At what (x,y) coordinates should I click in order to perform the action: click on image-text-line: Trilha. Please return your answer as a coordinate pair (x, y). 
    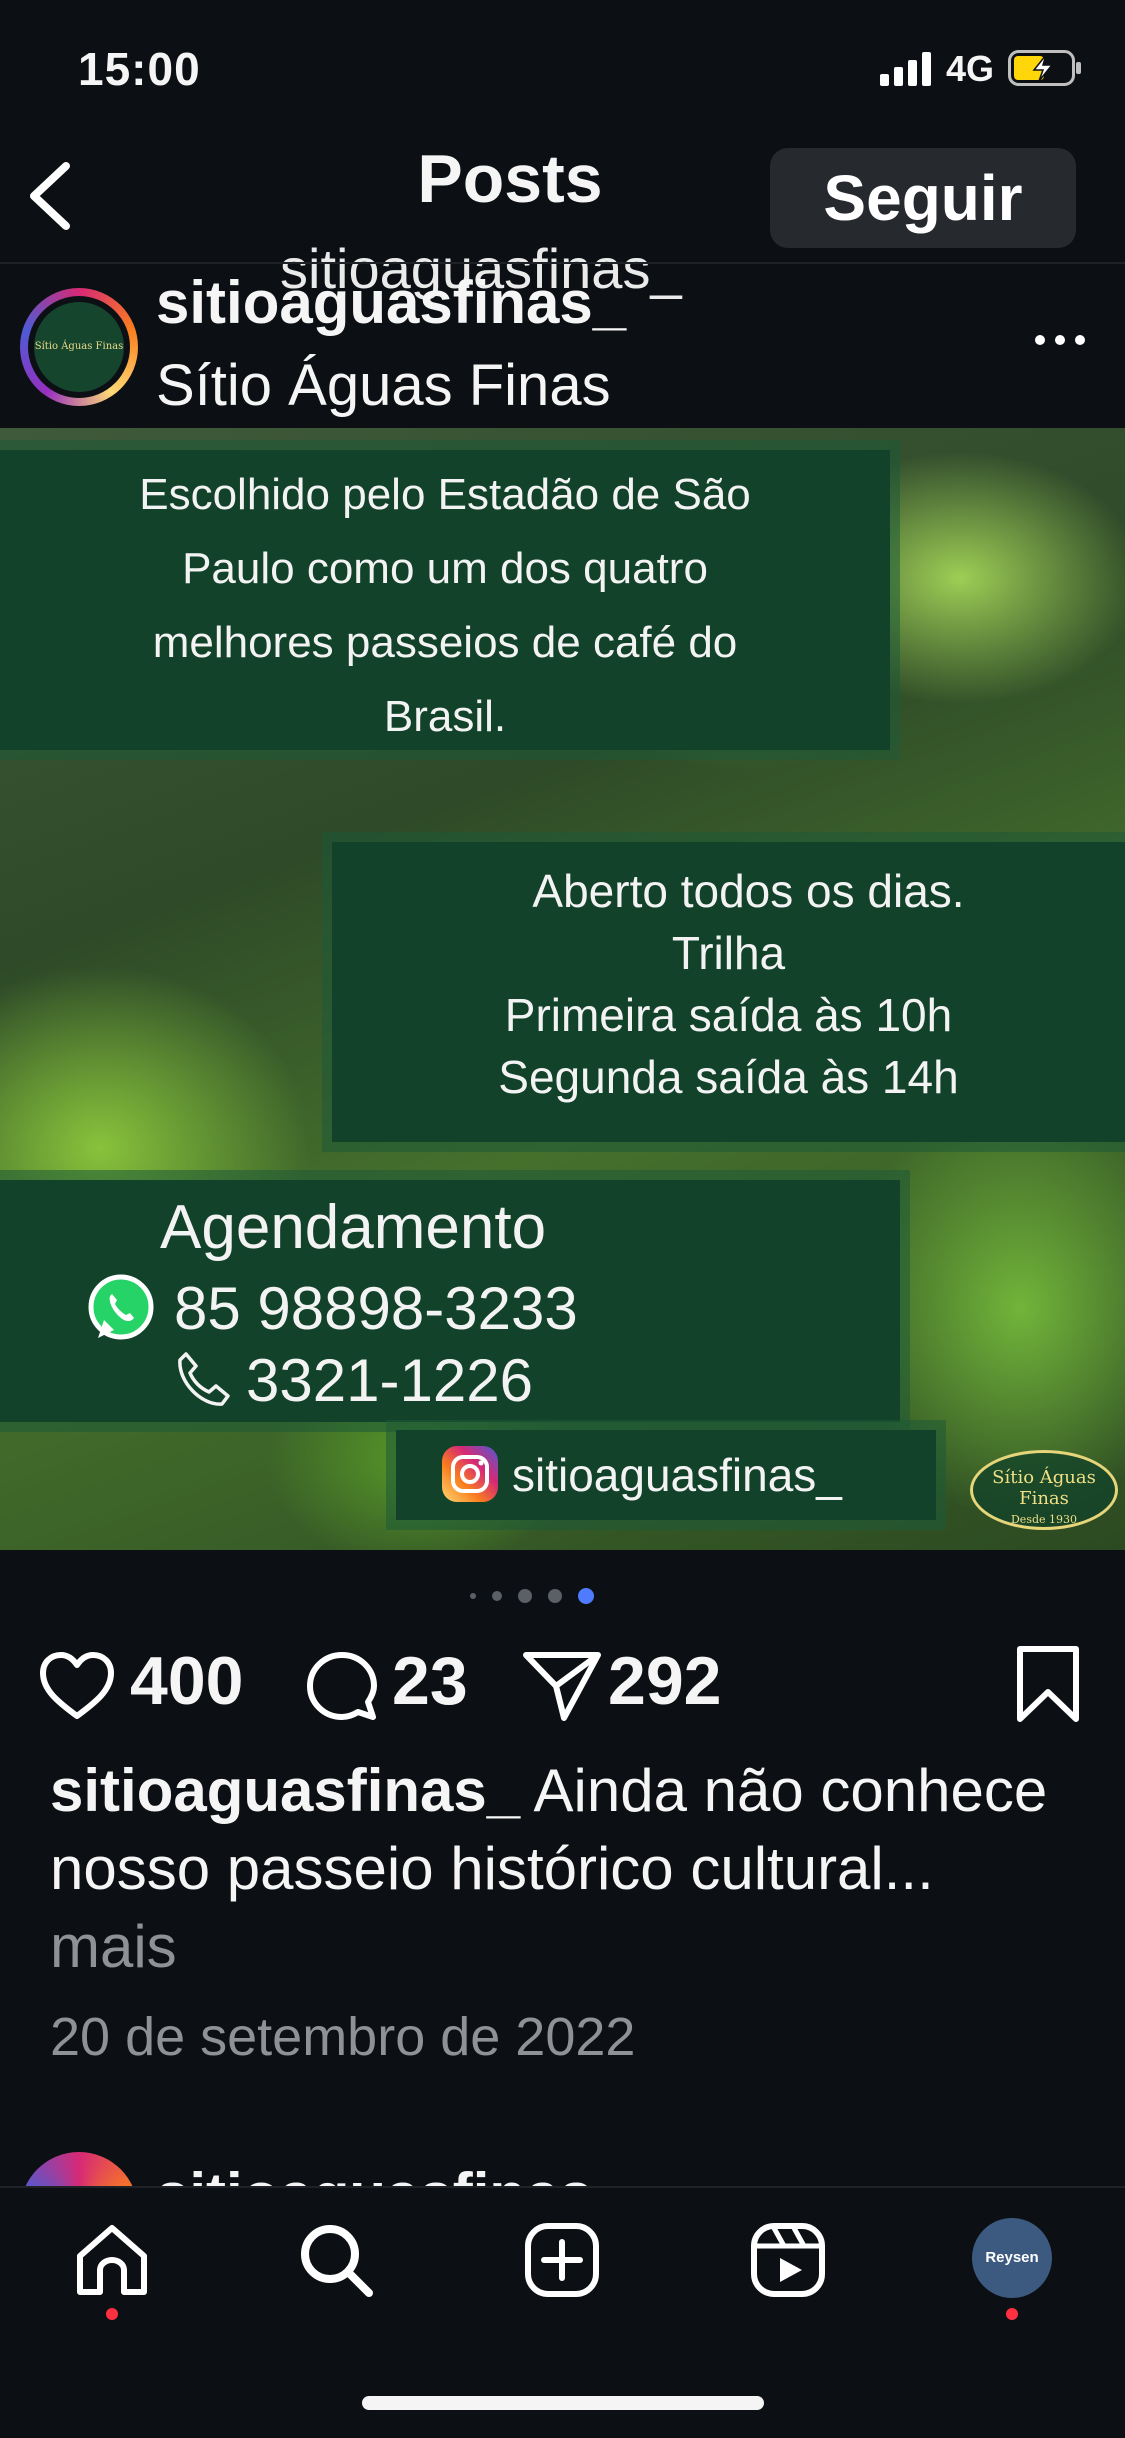
    Looking at the image, I should click on (728, 953).